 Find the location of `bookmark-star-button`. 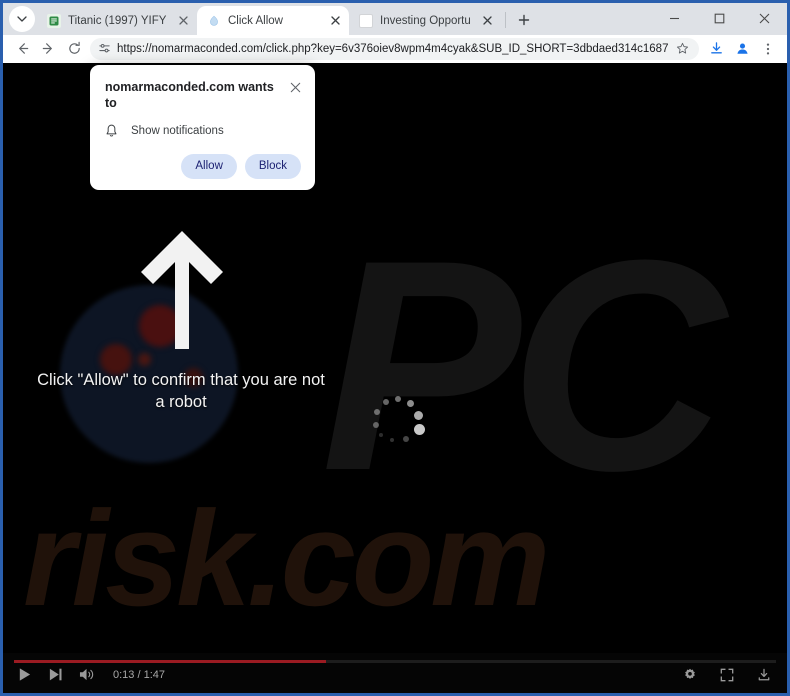

bookmark-star-button is located at coordinates (682, 49).